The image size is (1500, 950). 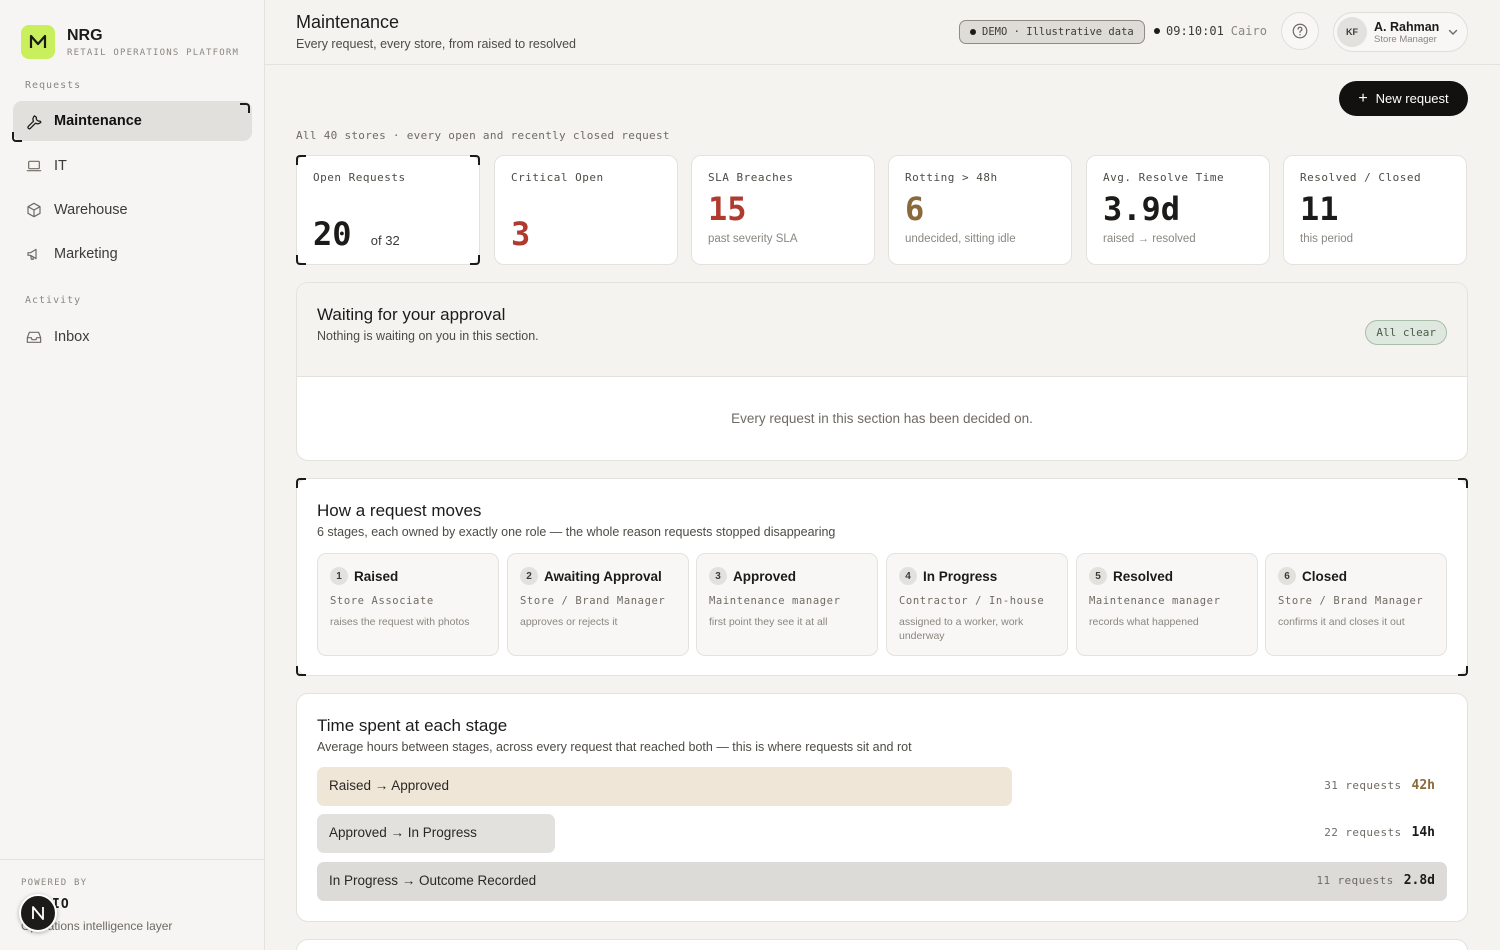 I want to click on kpi-critical-open: Critical Open 3, so click(x=586, y=210).